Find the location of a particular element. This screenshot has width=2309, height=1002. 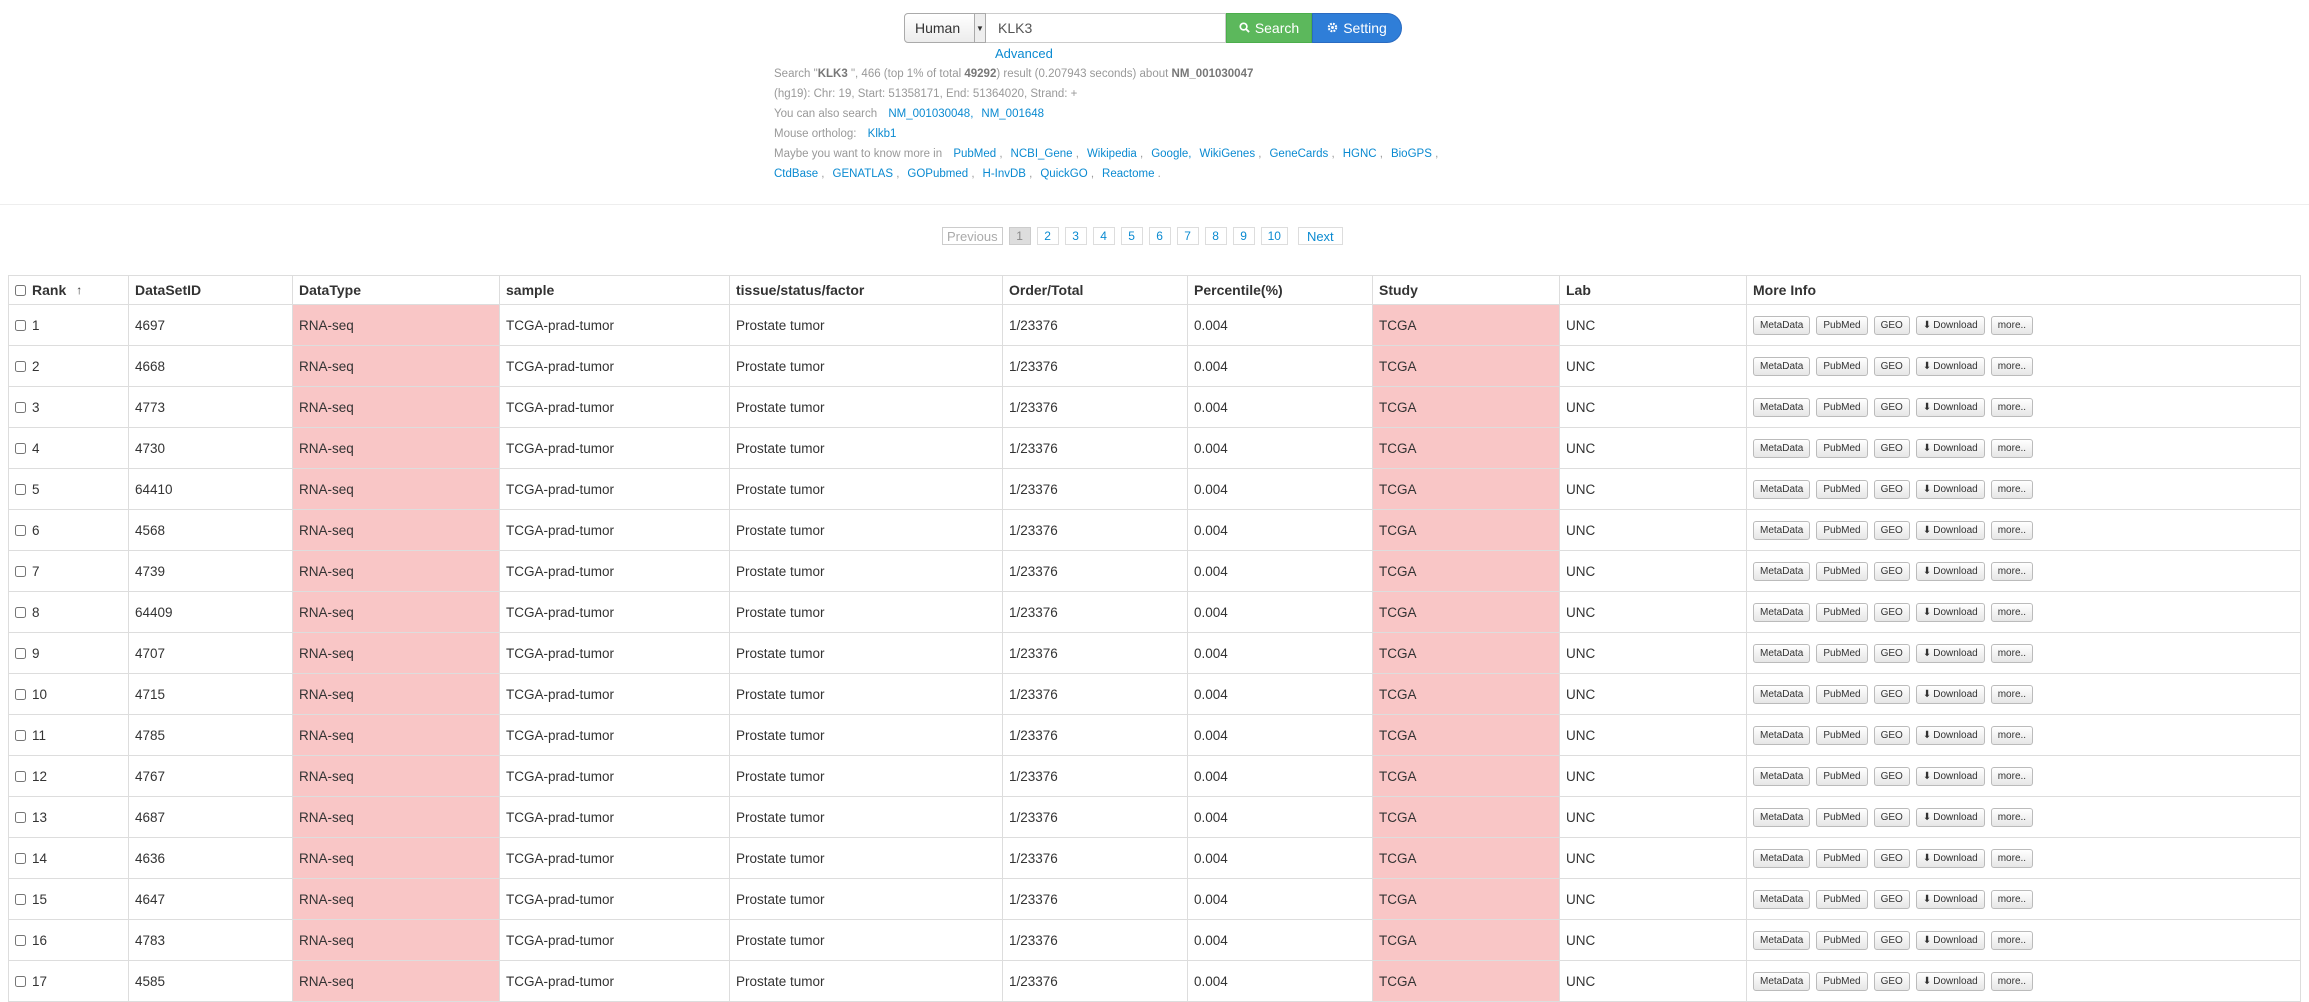

pagination-next: Next is located at coordinates (1320, 236).